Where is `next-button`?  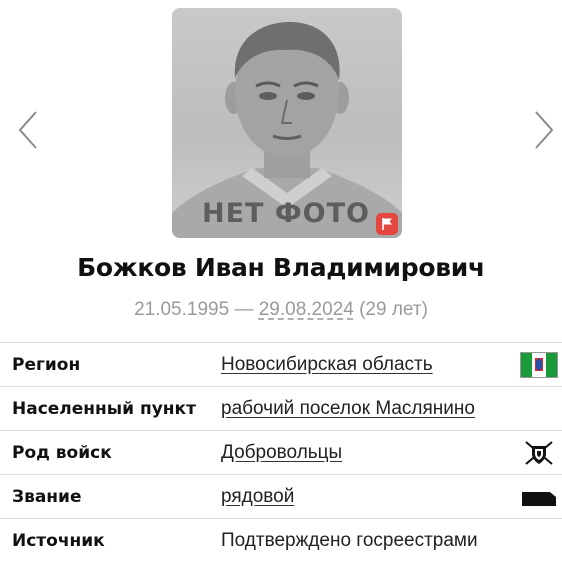 next-button is located at coordinates (545, 130).